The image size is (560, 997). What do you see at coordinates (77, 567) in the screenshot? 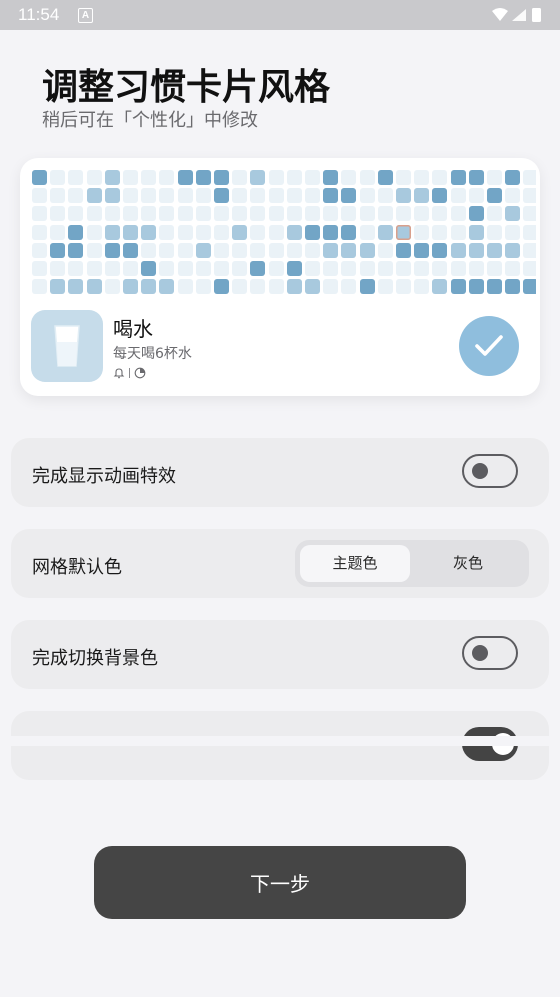
I see `setting-label: 网格默认色` at bounding box center [77, 567].